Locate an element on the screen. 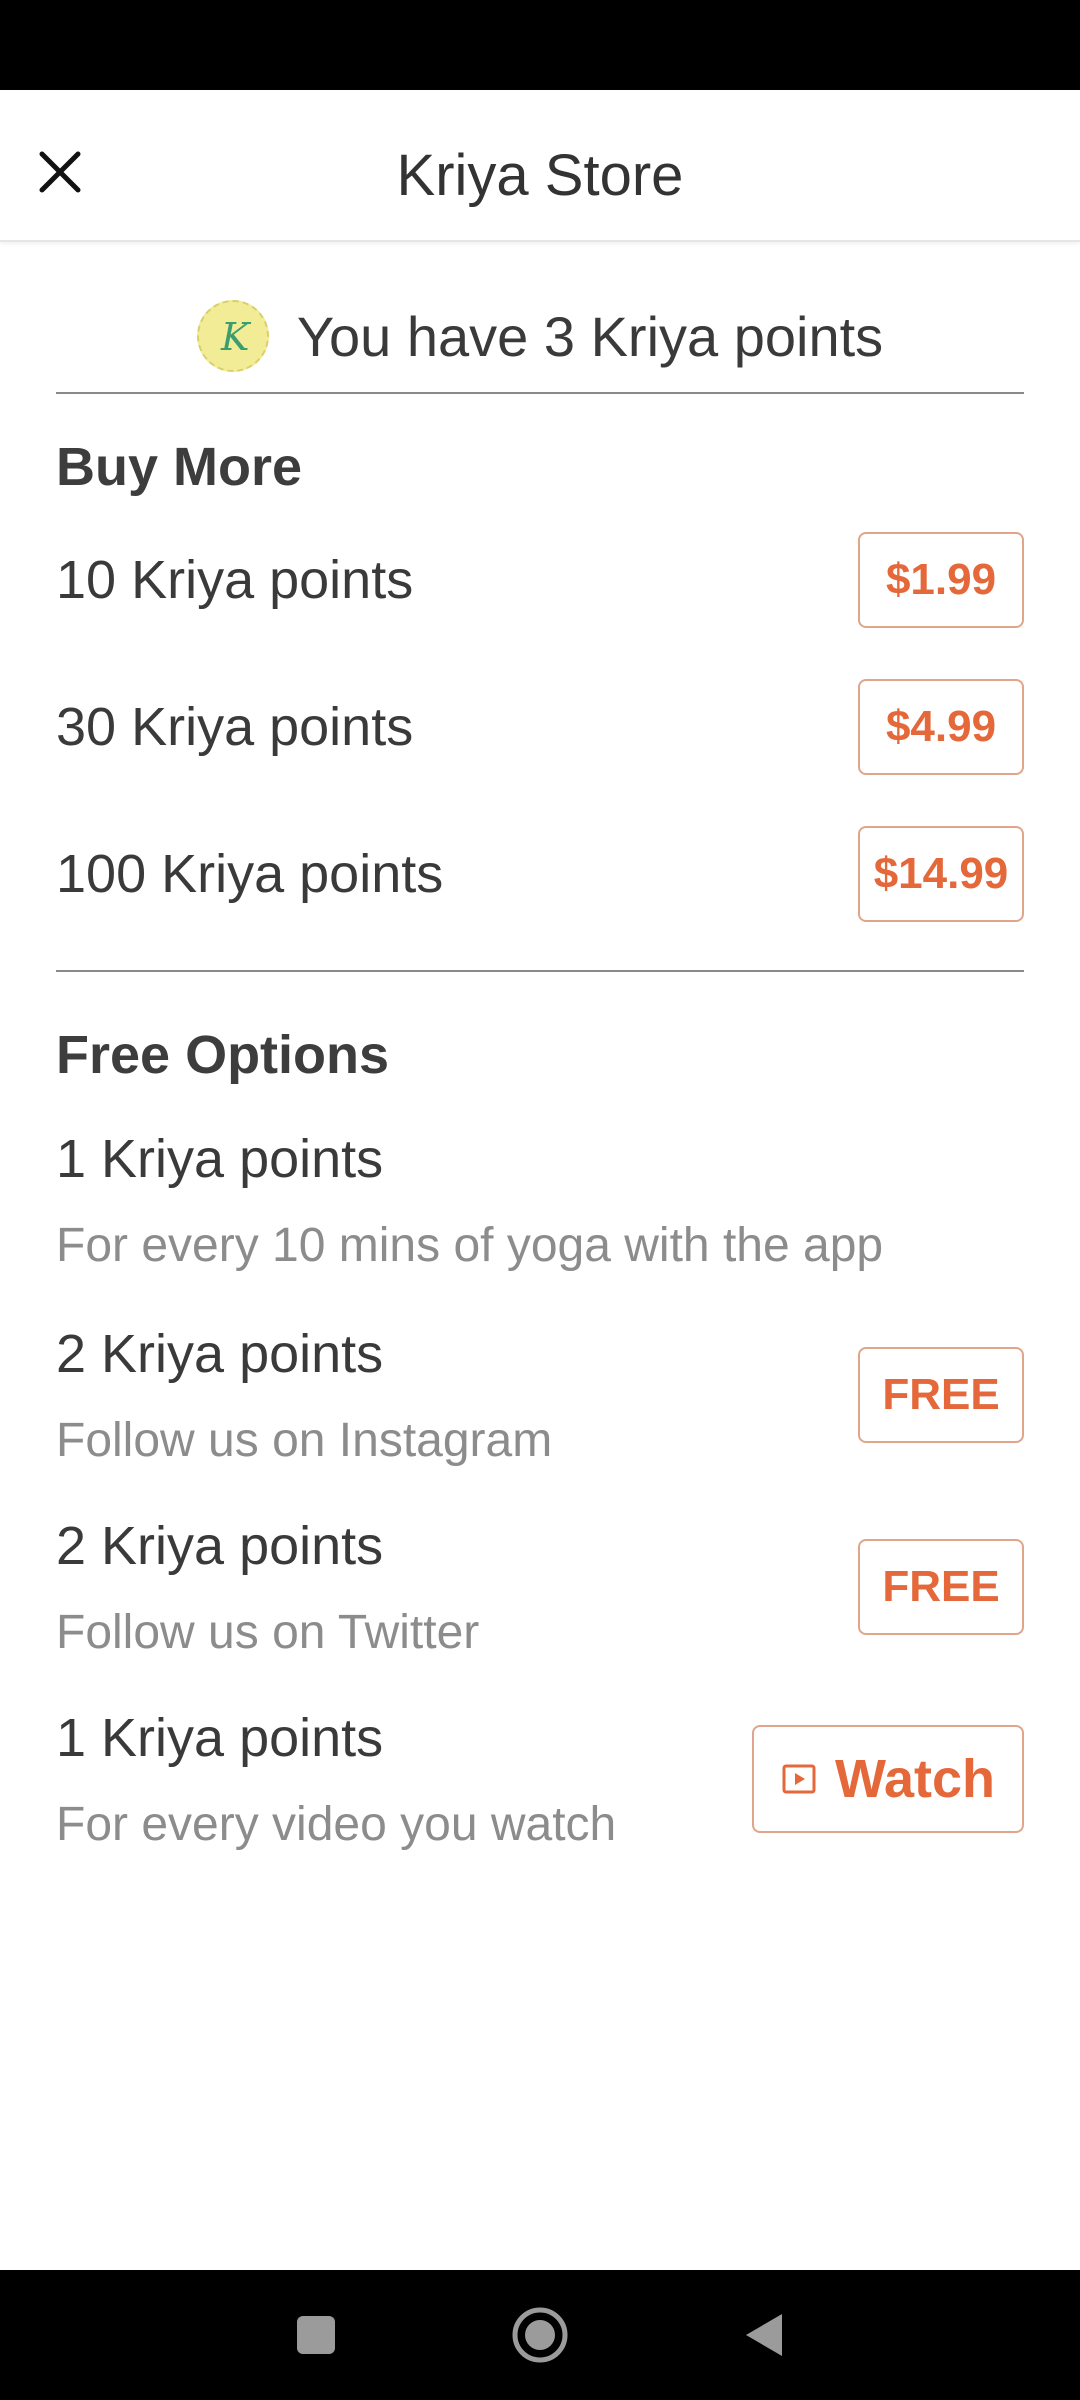  watch-button-label: Watch is located at coordinates (915, 1779).